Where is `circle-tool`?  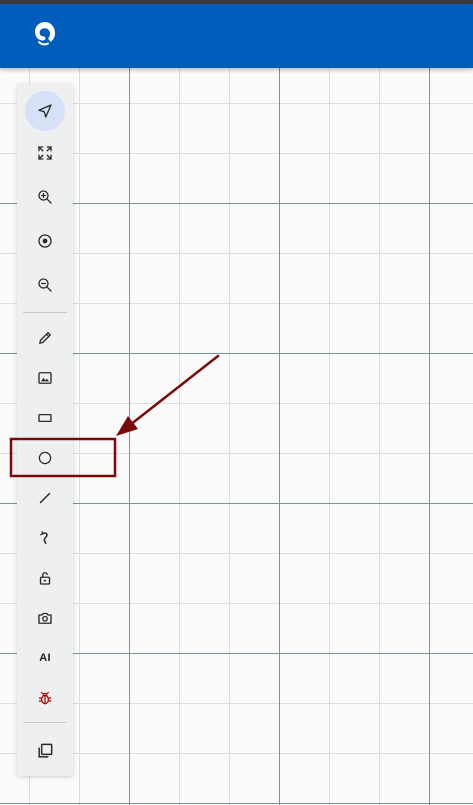 circle-tool is located at coordinates (45, 458).